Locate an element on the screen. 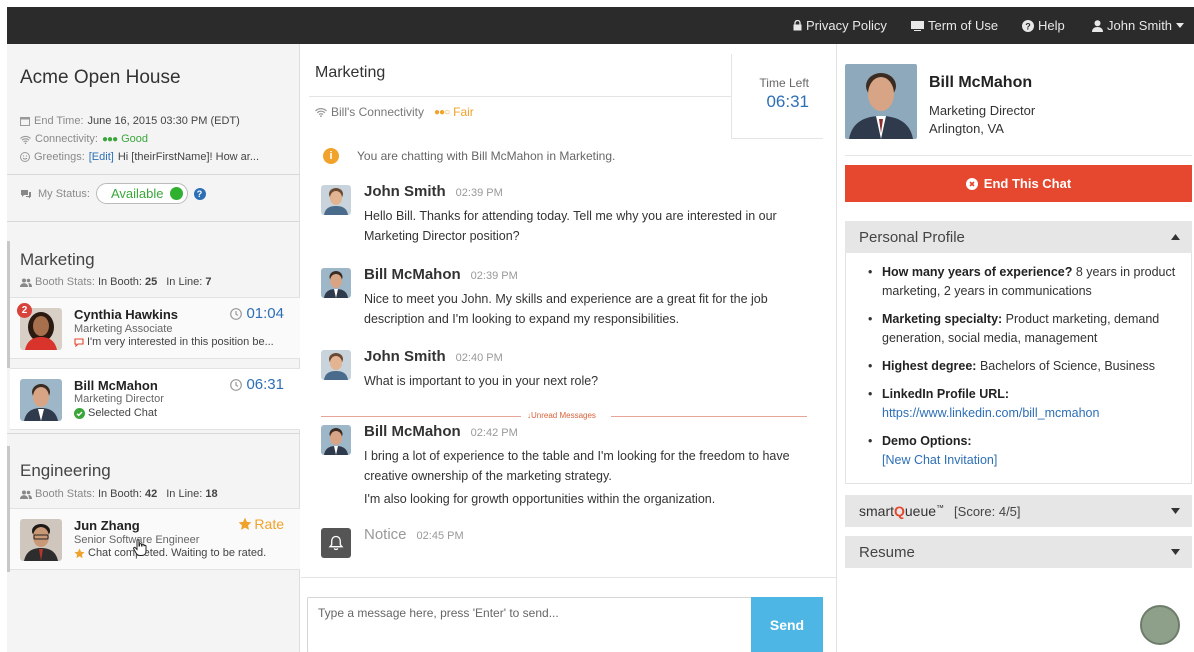 Image resolution: width=1194 pixels, height=652 pixels. check-circle-icon is located at coordinates (79, 413).